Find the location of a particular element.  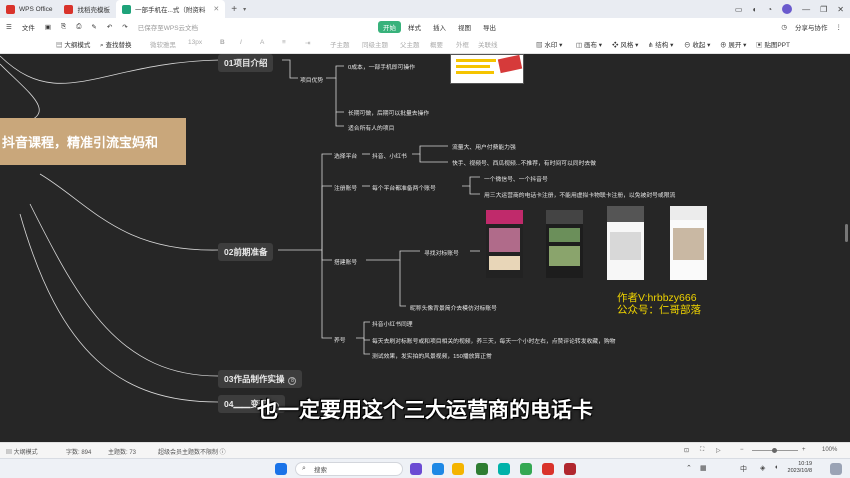

fullscreen-icon: ⛶ is located at coordinates (702, 450).